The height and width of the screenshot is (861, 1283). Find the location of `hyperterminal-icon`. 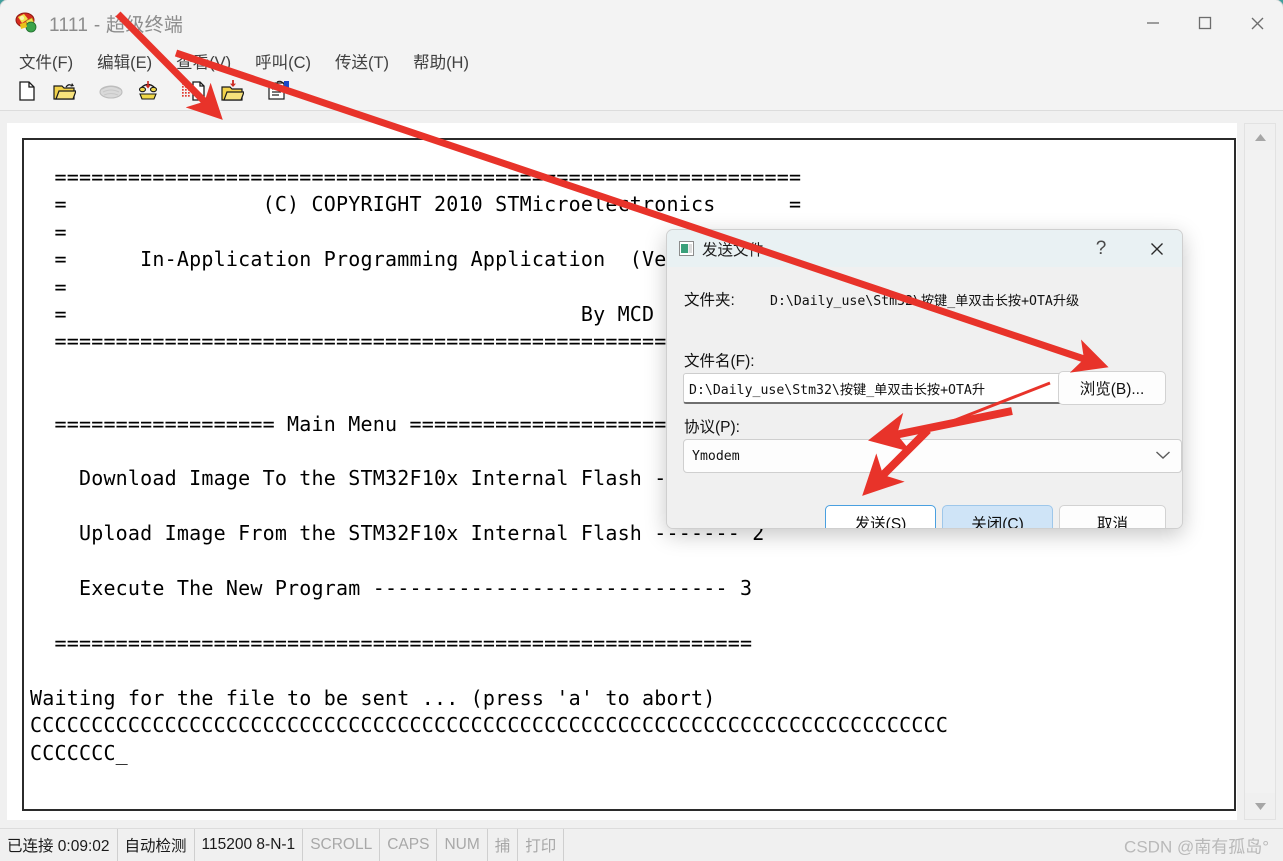

hyperterminal-icon is located at coordinates (27, 23).